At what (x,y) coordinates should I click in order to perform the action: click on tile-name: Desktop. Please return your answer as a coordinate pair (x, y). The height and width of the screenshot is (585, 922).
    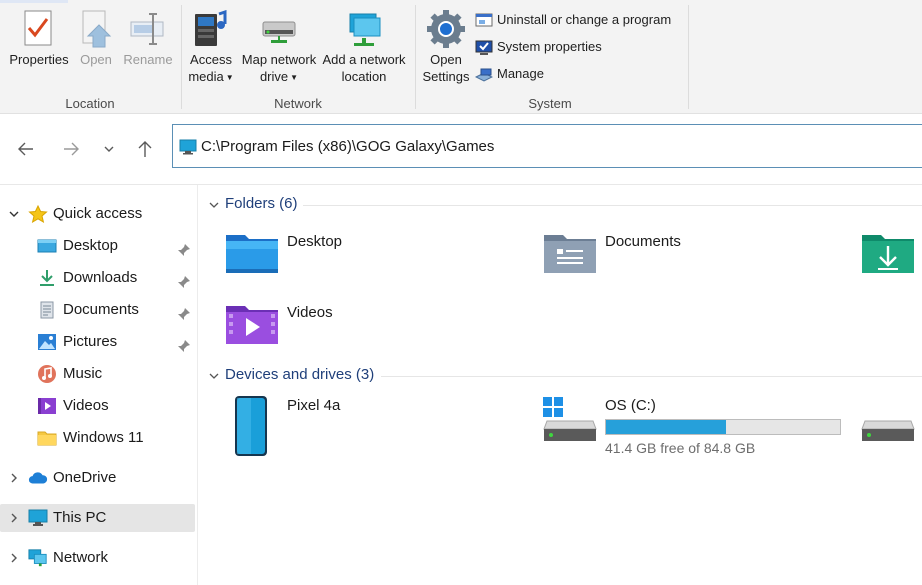
    Looking at the image, I should click on (315, 241).